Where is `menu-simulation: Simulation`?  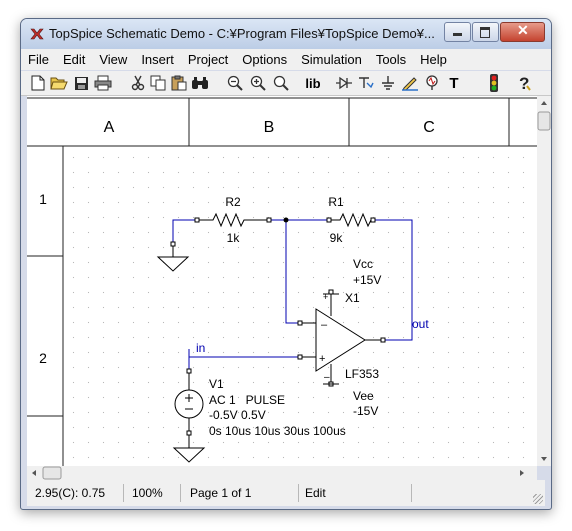
menu-simulation: Simulation is located at coordinates (331, 59).